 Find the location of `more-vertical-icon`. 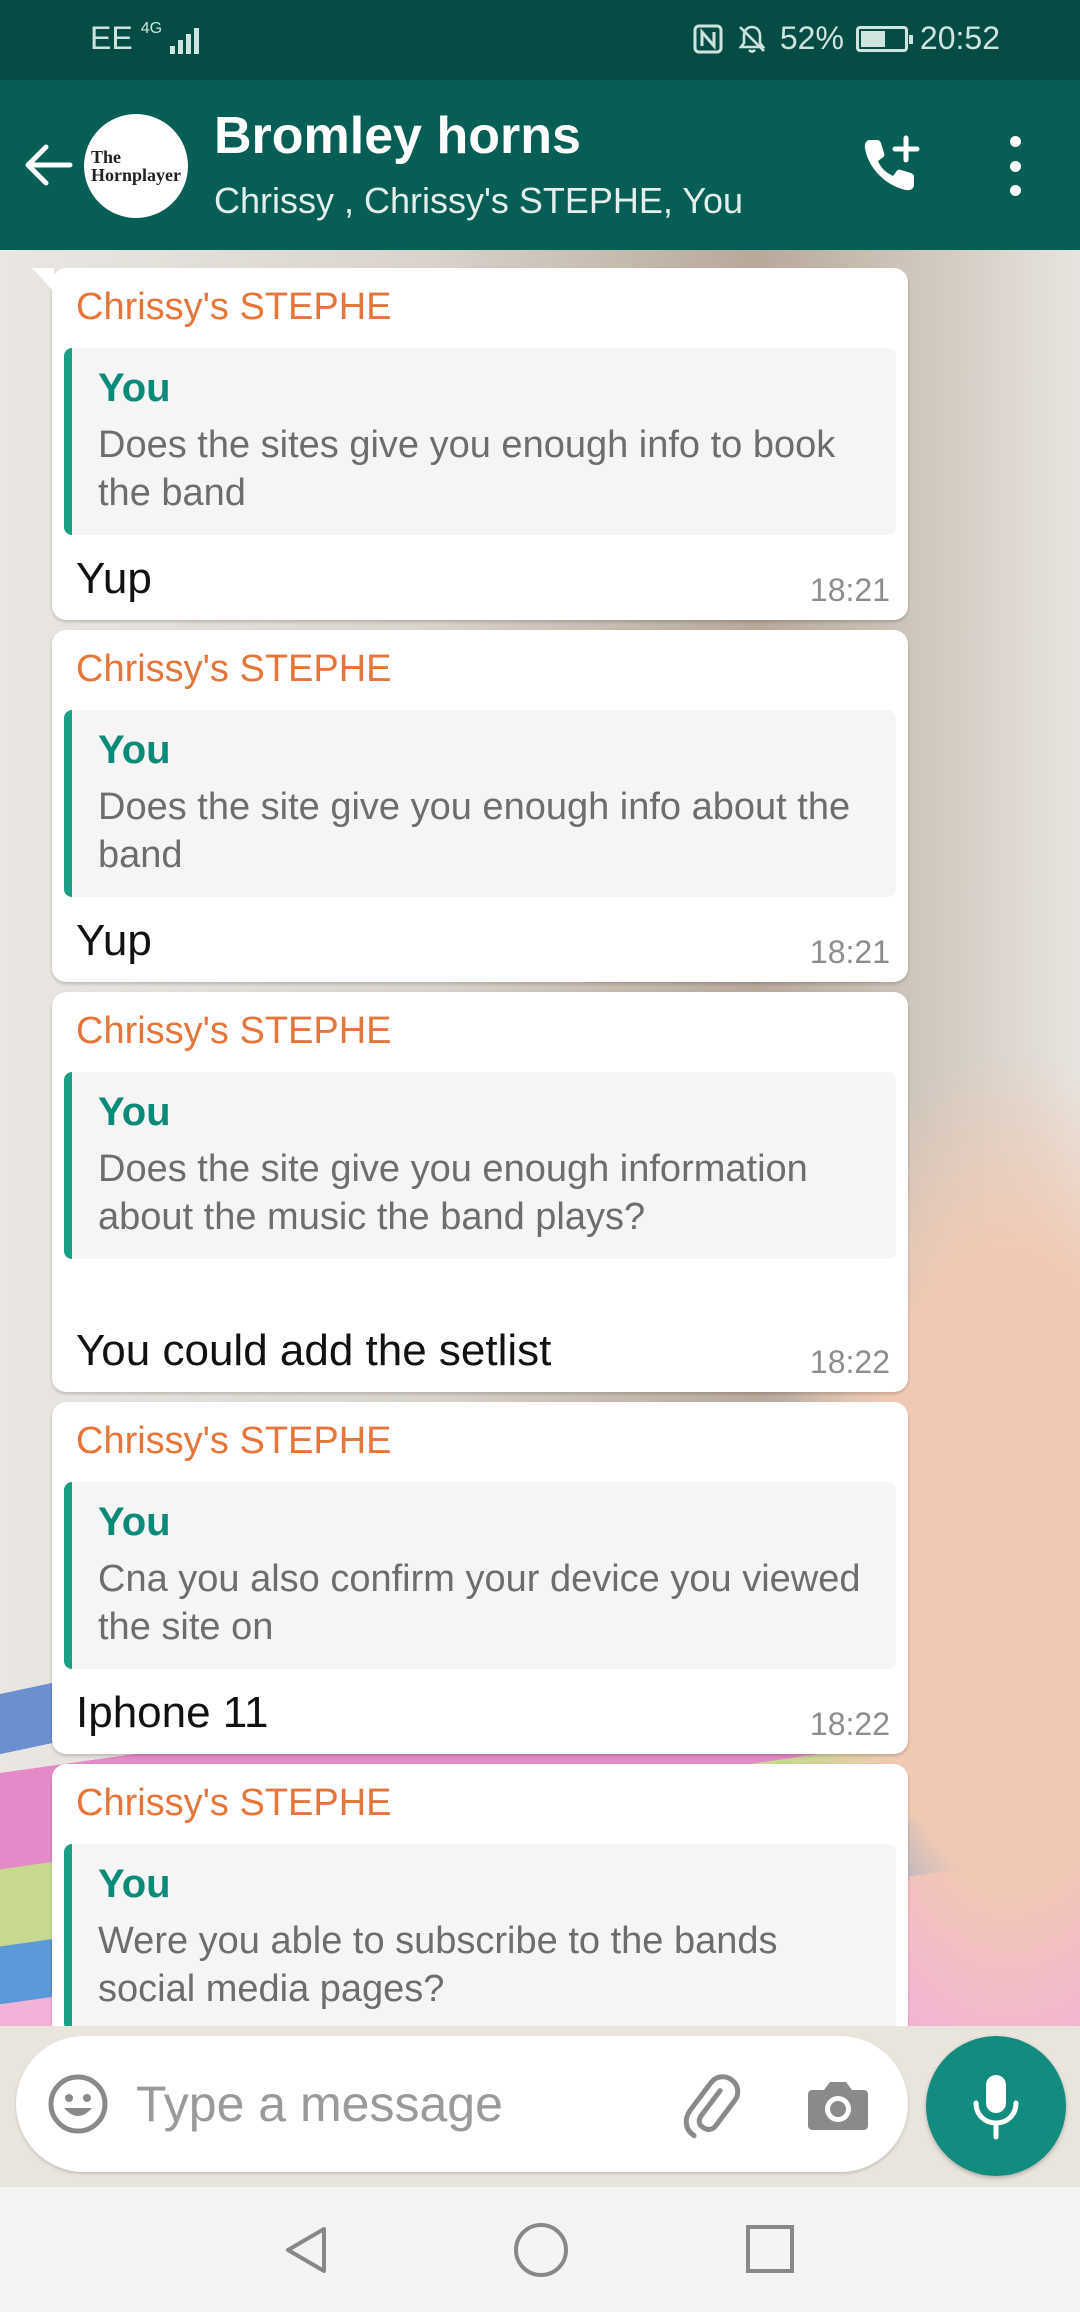

more-vertical-icon is located at coordinates (1015, 141).